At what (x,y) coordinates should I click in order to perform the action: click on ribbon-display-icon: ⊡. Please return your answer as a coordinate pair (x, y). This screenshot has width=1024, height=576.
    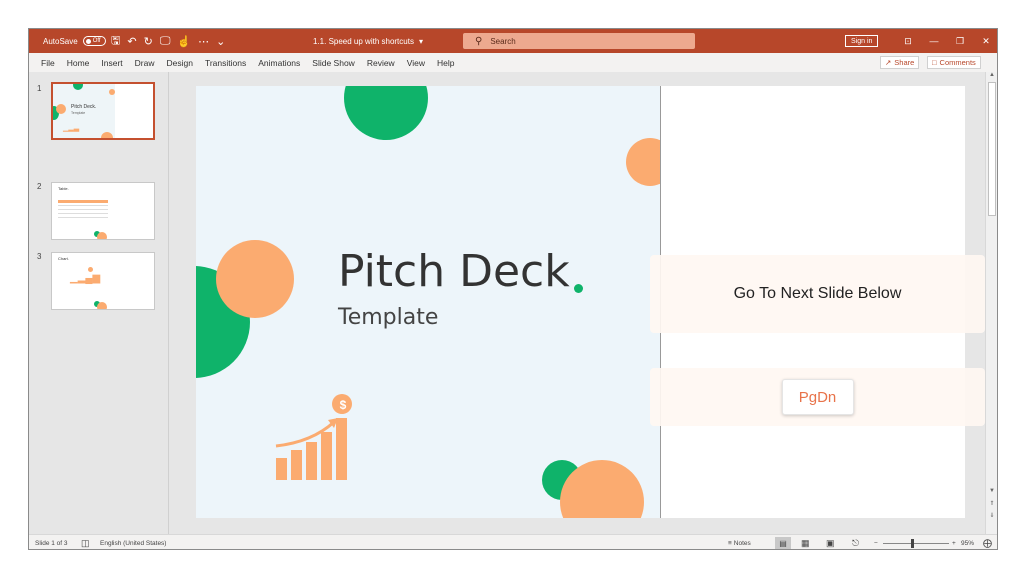
    Looking at the image, I should click on (908, 41).